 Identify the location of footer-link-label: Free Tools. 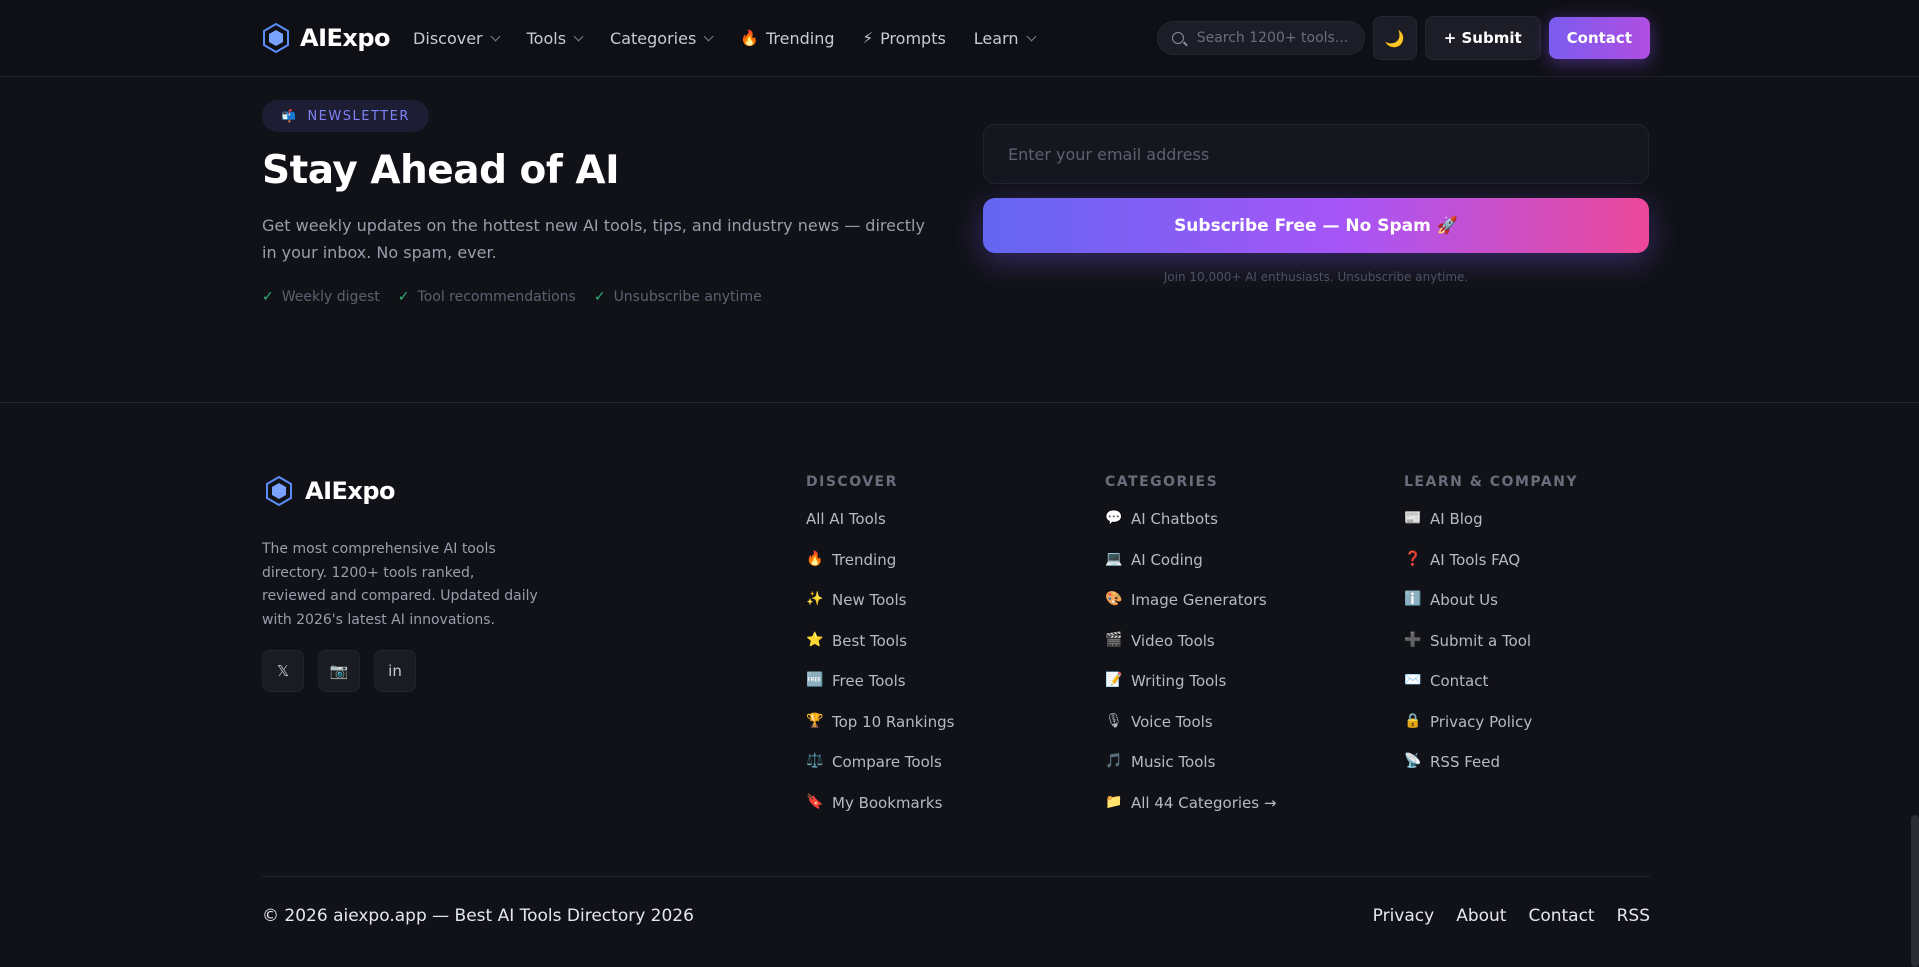
(869, 681).